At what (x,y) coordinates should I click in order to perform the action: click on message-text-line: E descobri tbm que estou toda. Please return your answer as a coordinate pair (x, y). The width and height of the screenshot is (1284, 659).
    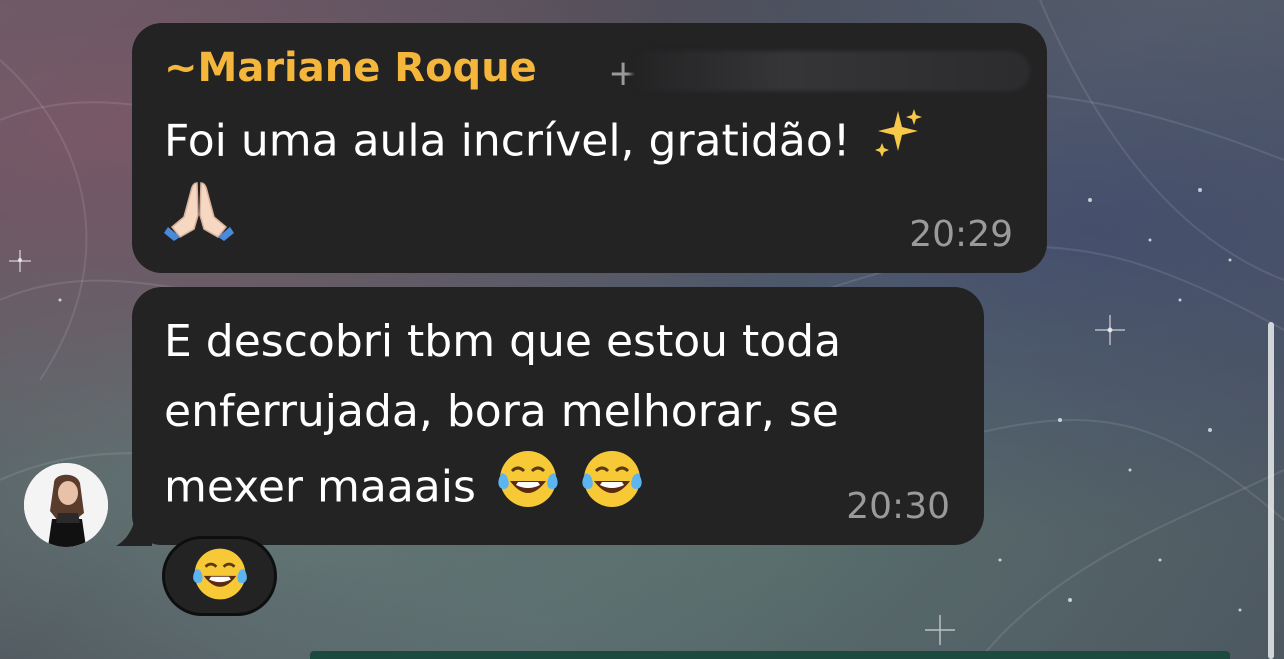
    Looking at the image, I should click on (503, 341).